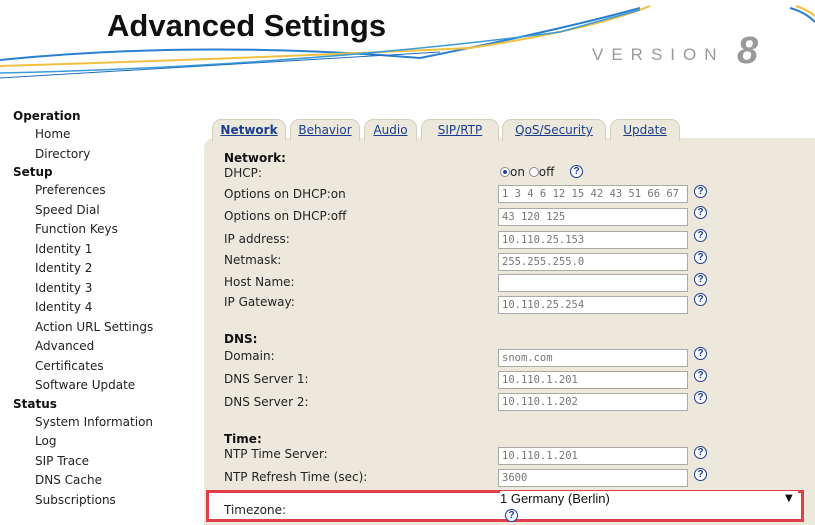  I want to click on timezone-help-icon: ?, so click(511, 515).